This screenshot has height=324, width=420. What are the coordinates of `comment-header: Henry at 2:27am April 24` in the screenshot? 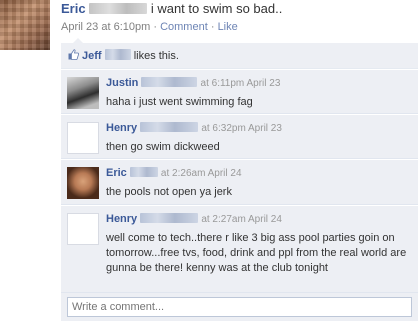 It's located at (259, 219).